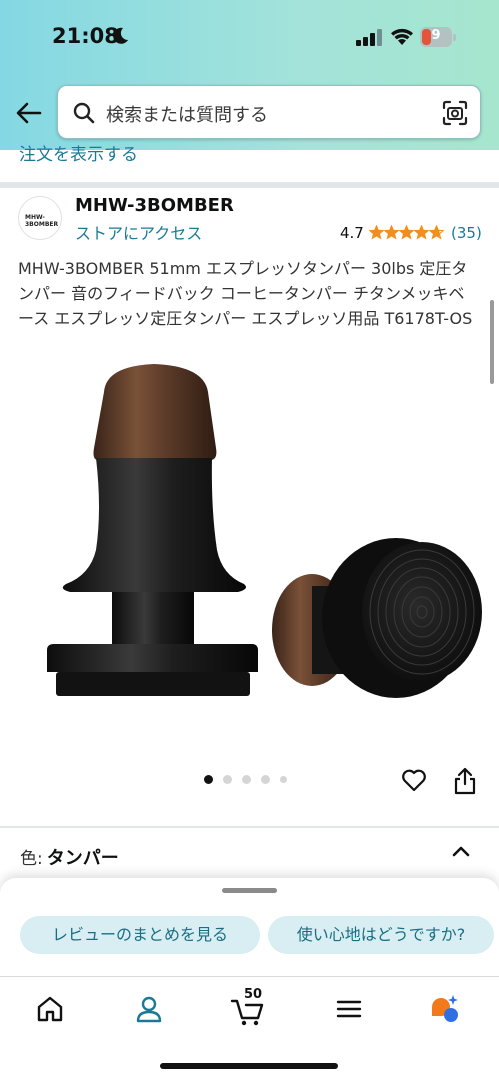 The width and height of the screenshot is (499, 1080). I want to click on visit-store-link: ストアにアクセス, so click(138, 232).